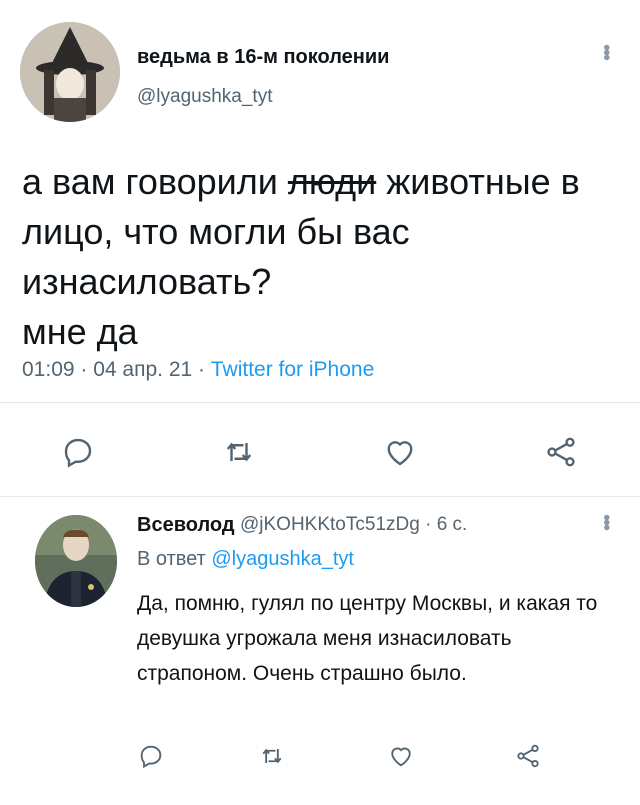  I want to click on tweet-time: 01:09, so click(48, 369).